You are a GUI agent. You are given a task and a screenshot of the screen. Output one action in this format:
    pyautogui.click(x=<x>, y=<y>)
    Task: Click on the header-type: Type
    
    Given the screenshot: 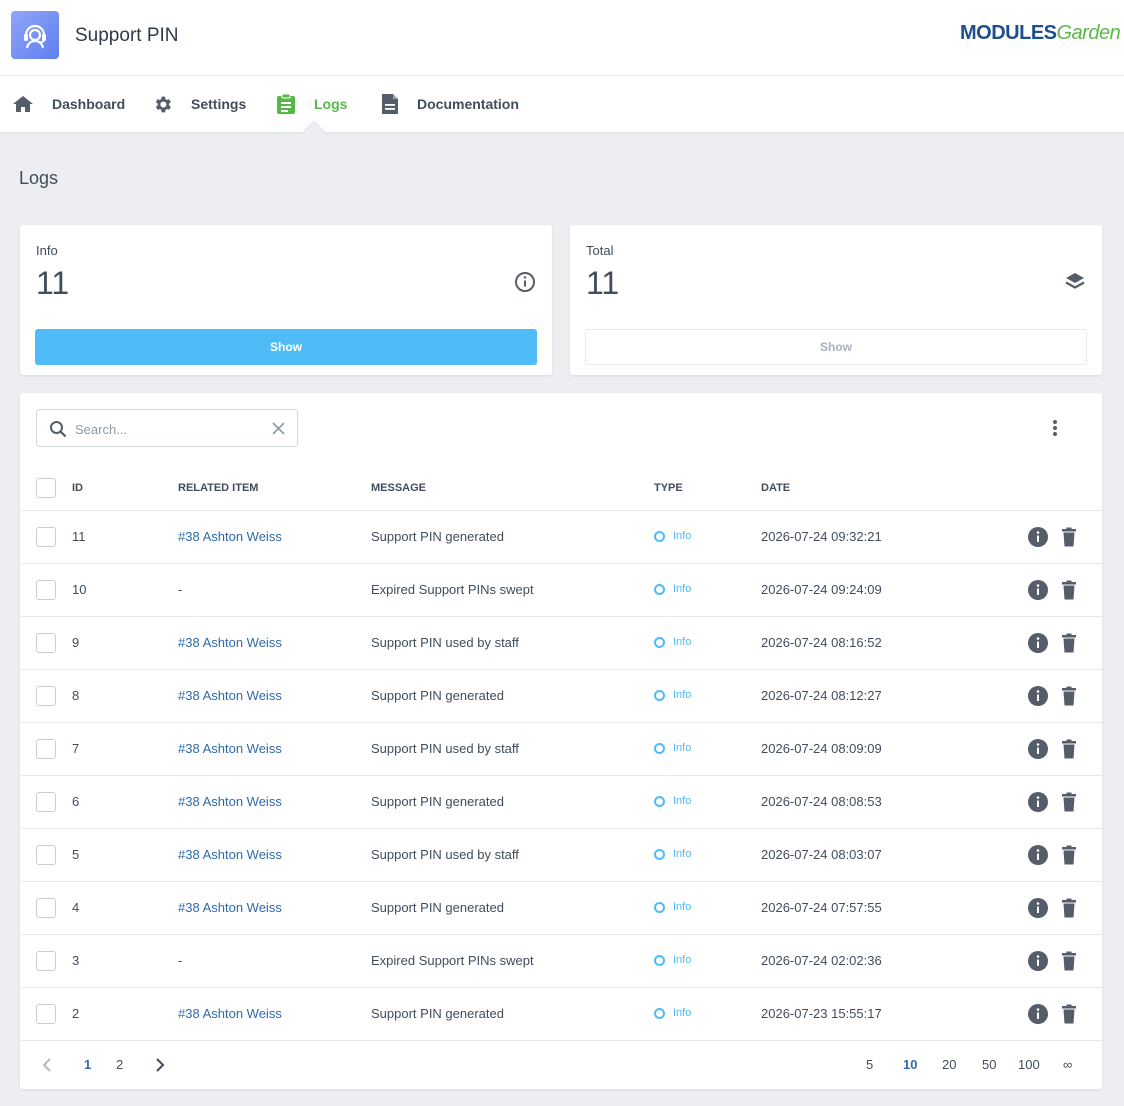 What is the action you would take?
    pyautogui.click(x=668, y=488)
    